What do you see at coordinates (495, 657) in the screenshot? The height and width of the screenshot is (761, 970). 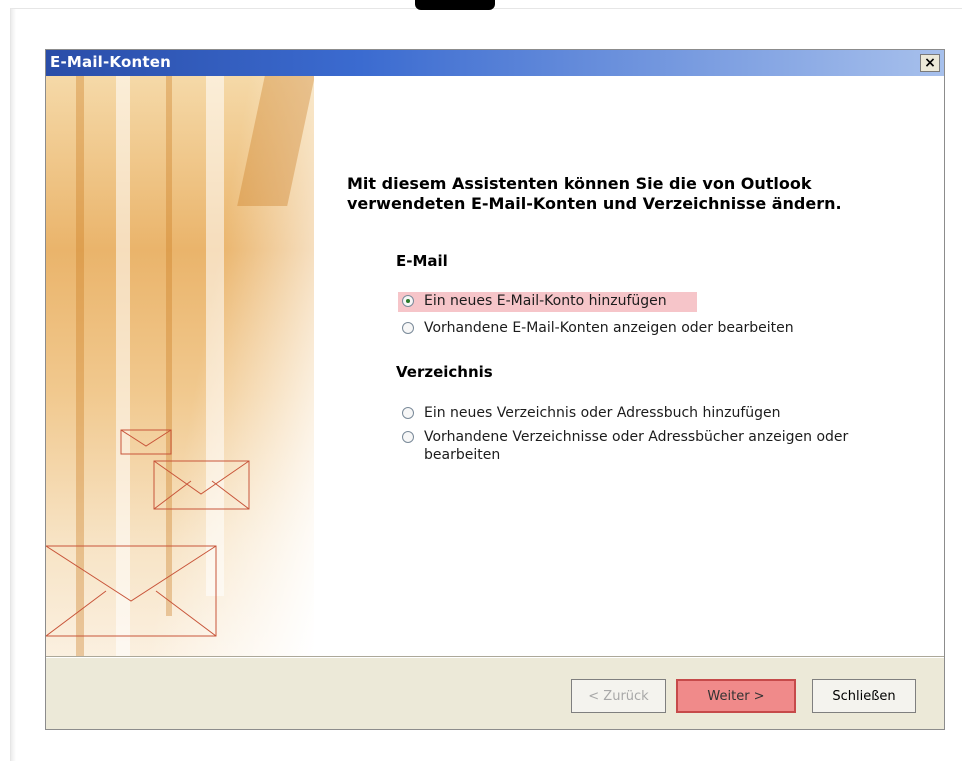 I see `button-separator` at bounding box center [495, 657].